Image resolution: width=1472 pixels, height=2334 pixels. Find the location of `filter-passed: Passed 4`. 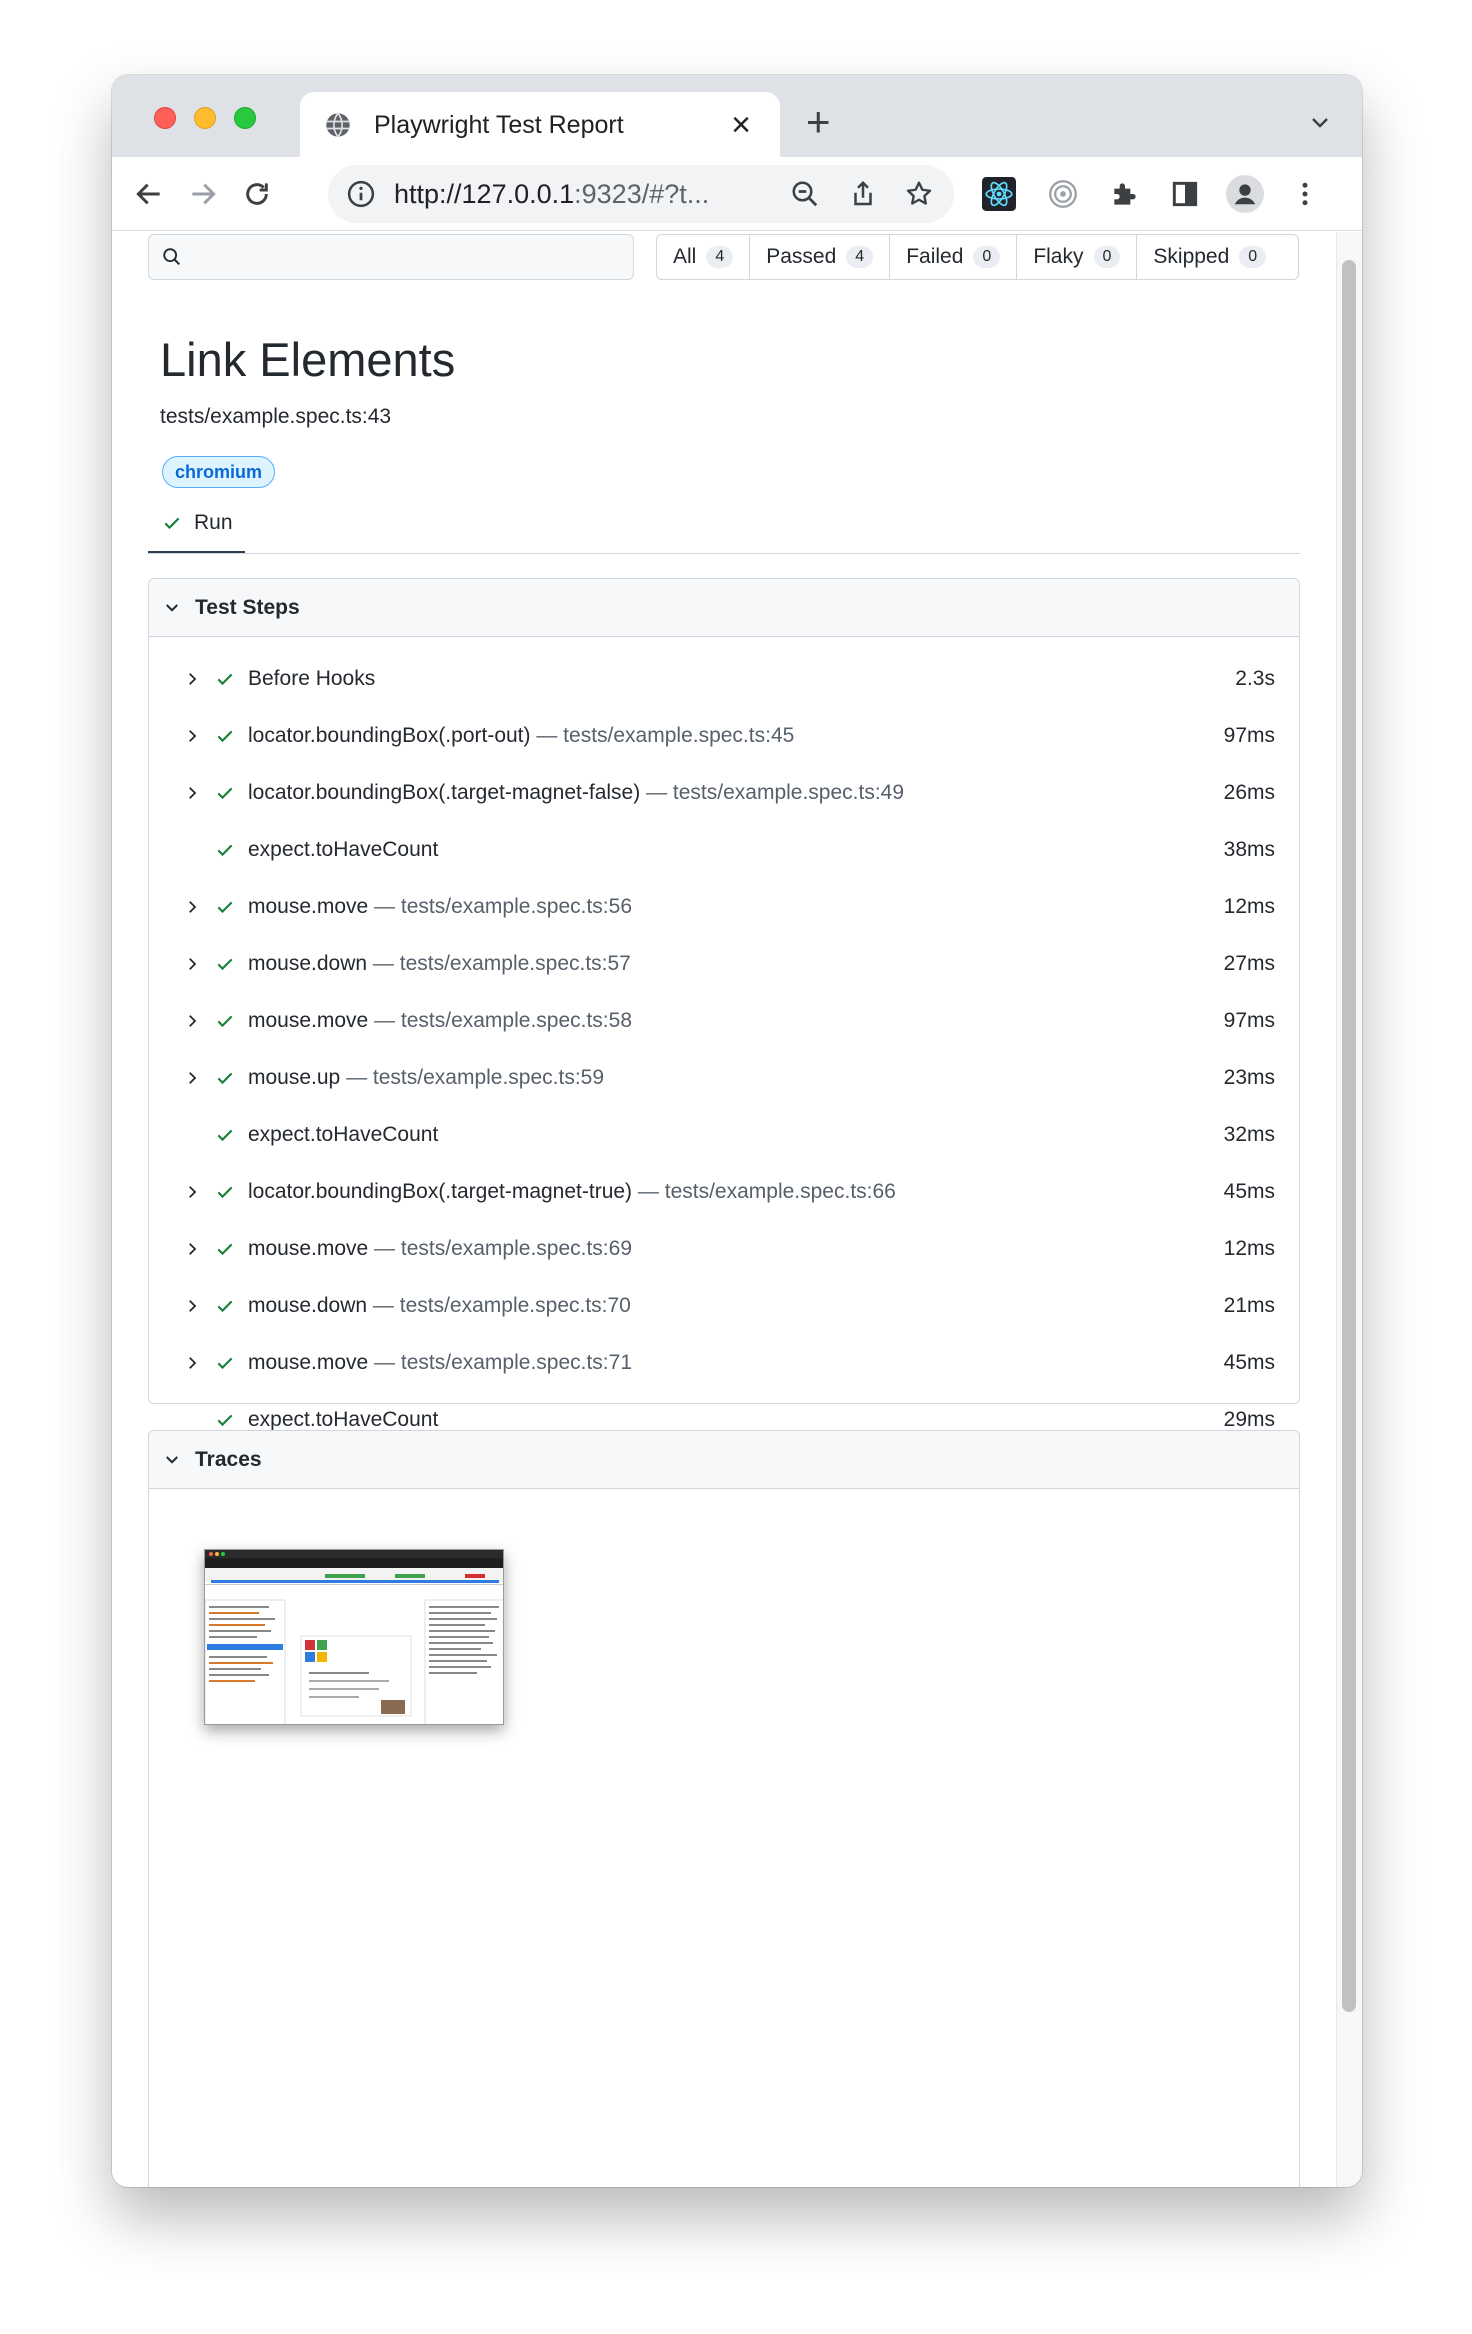

filter-passed: Passed 4 is located at coordinates (820, 257).